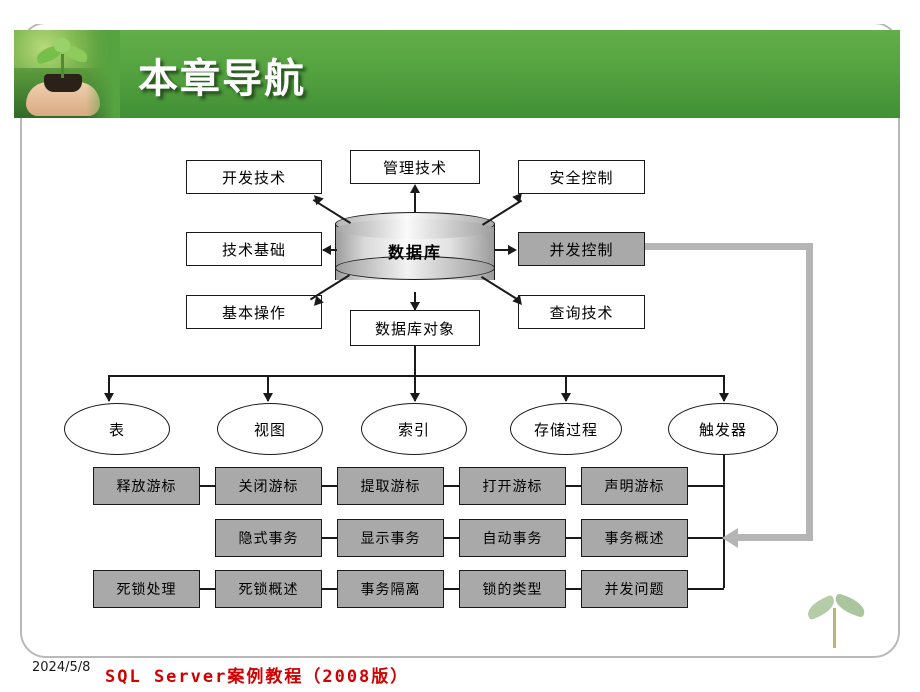 The image size is (920, 692). What do you see at coordinates (566, 397) in the screenshot?
I see `arrowhead-procedure` at bounding box center [566, 397].